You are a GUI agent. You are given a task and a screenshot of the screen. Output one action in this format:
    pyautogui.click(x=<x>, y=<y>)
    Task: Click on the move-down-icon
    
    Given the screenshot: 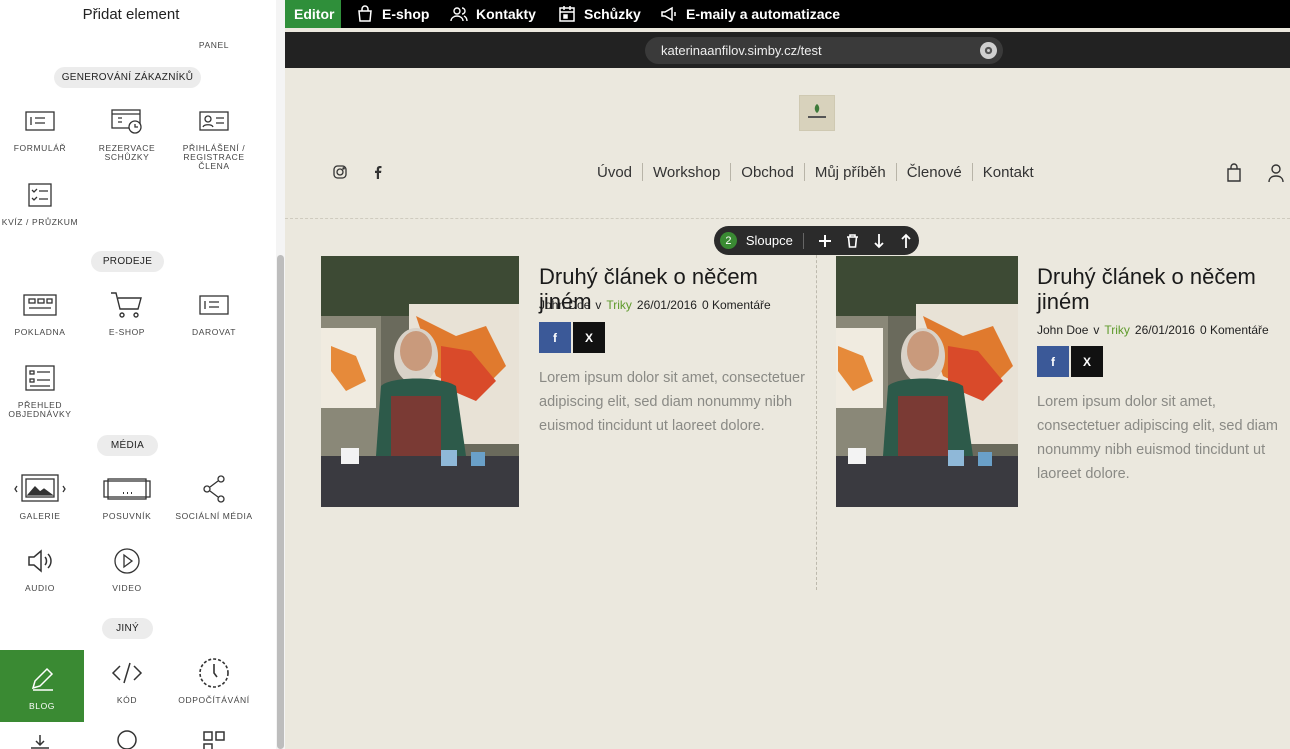 What is the action you would take?
    pyautogui.click(x=878, y=241)
    